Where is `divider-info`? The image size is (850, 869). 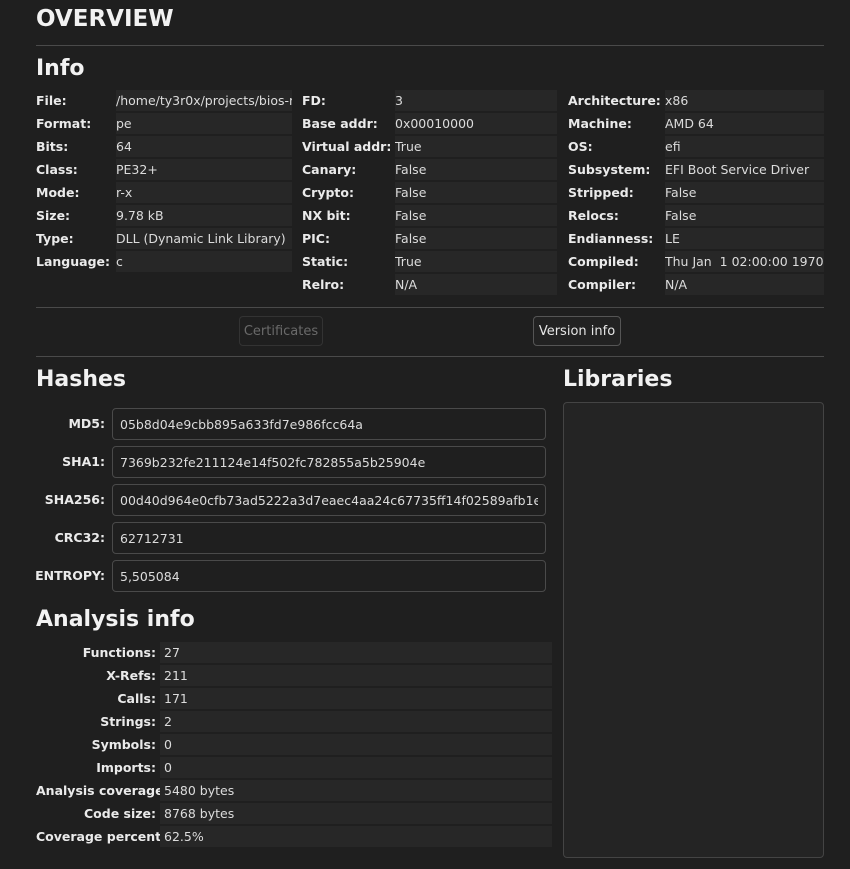
divider-info is located at coordinates (430, 307).